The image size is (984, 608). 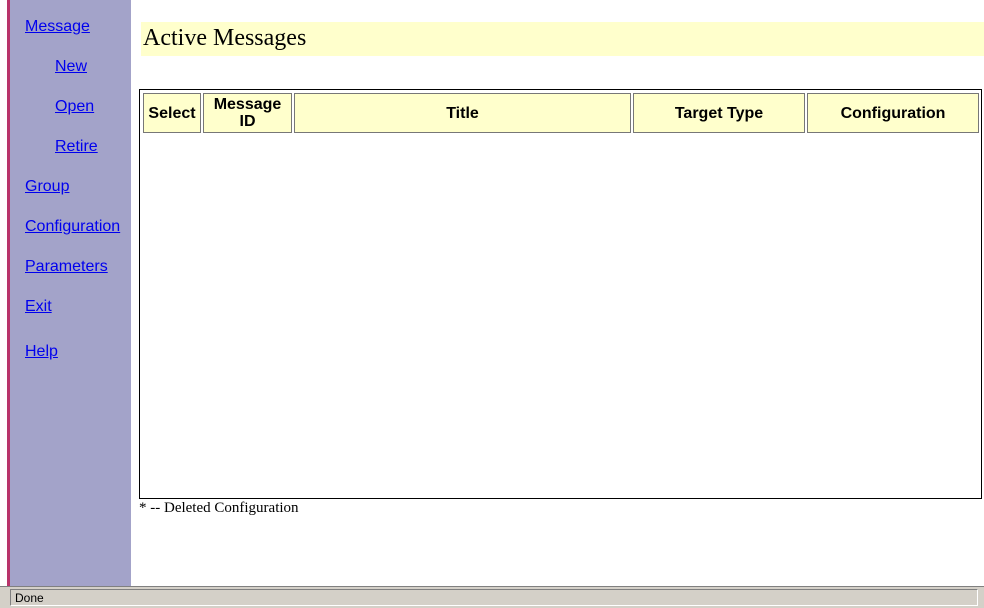 I want to click on column-header-message-id: Message ID, so click(x=247, y=113).